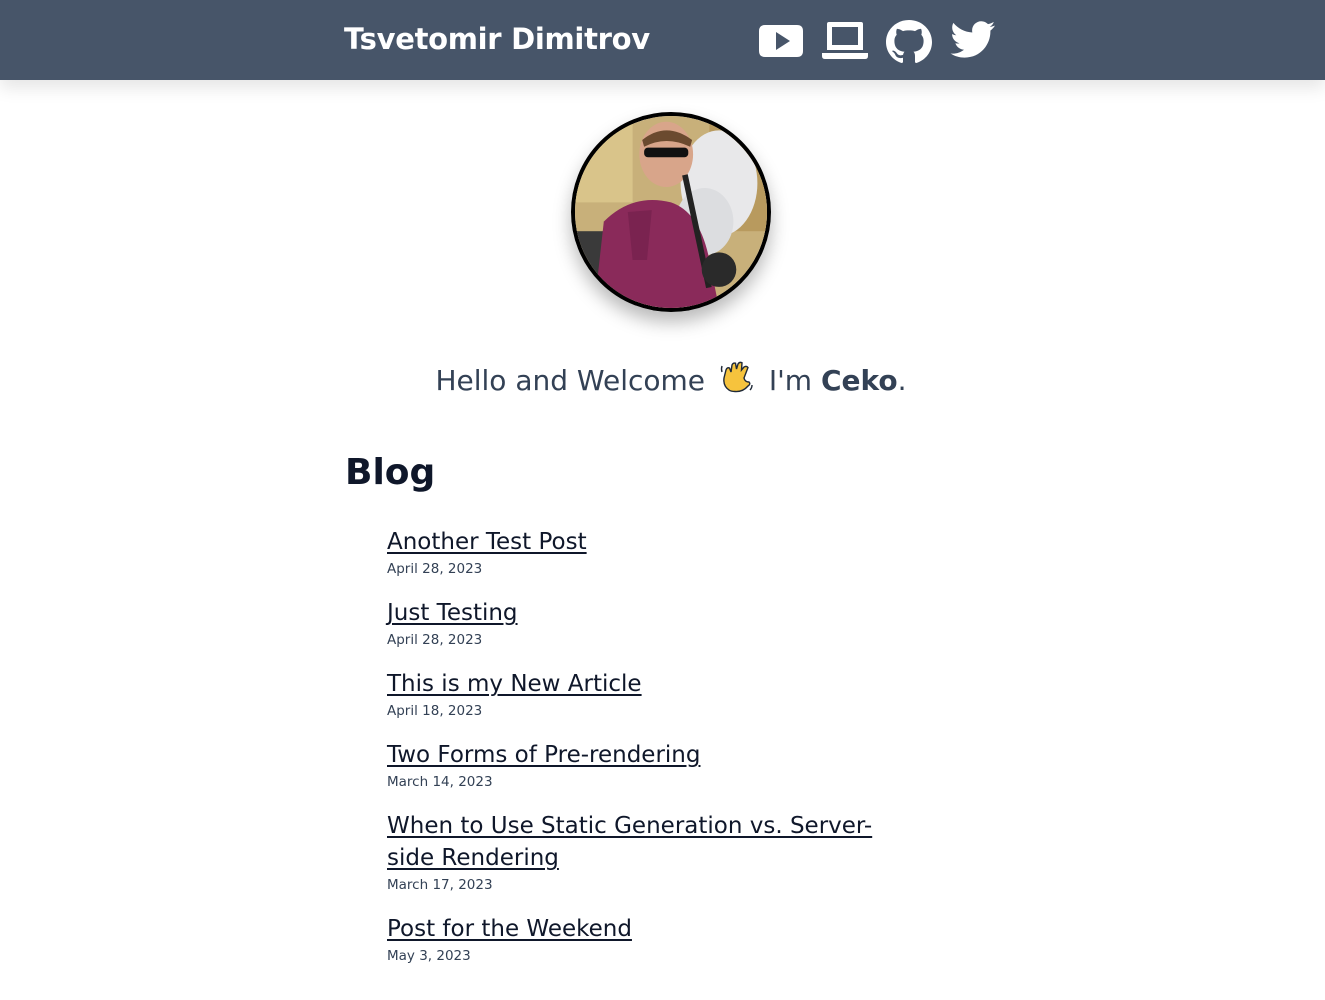 The image size is (1325, 1000). I want to click on list-item: Post for the Weekend May 3, 2023, so click(647, 939).